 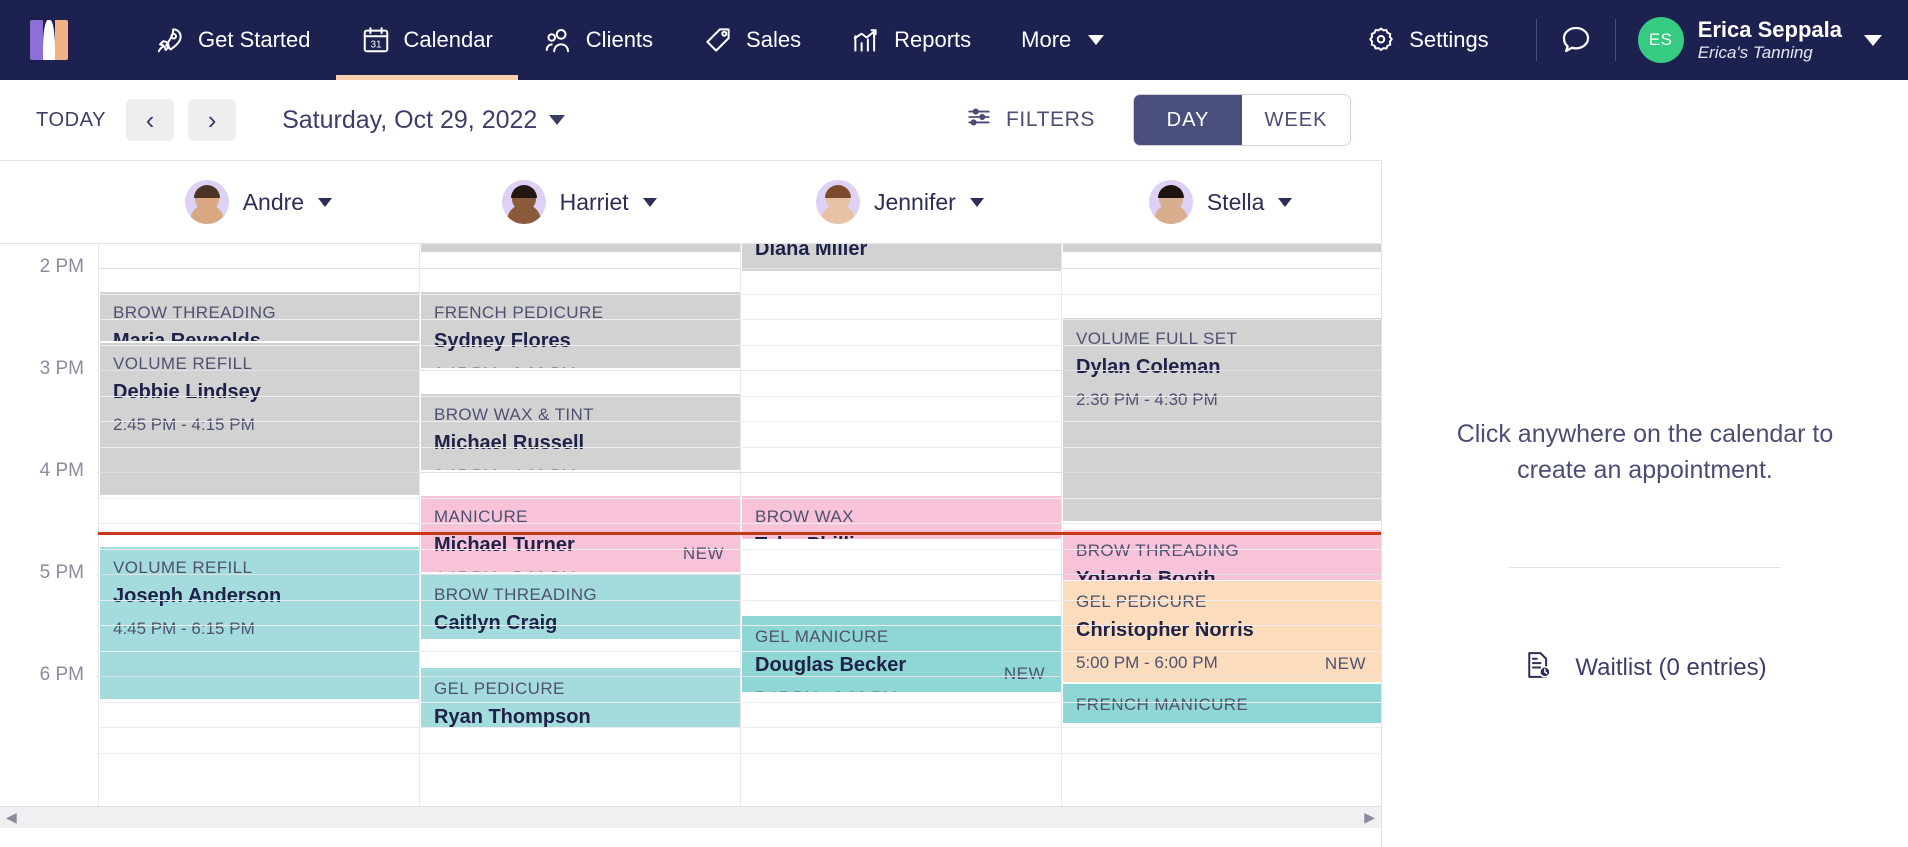 What do you see at coordinates (1296, 120) in the screenshot?
I see `view-toggle-week: WEEK` at bounding box center [1296, 120].